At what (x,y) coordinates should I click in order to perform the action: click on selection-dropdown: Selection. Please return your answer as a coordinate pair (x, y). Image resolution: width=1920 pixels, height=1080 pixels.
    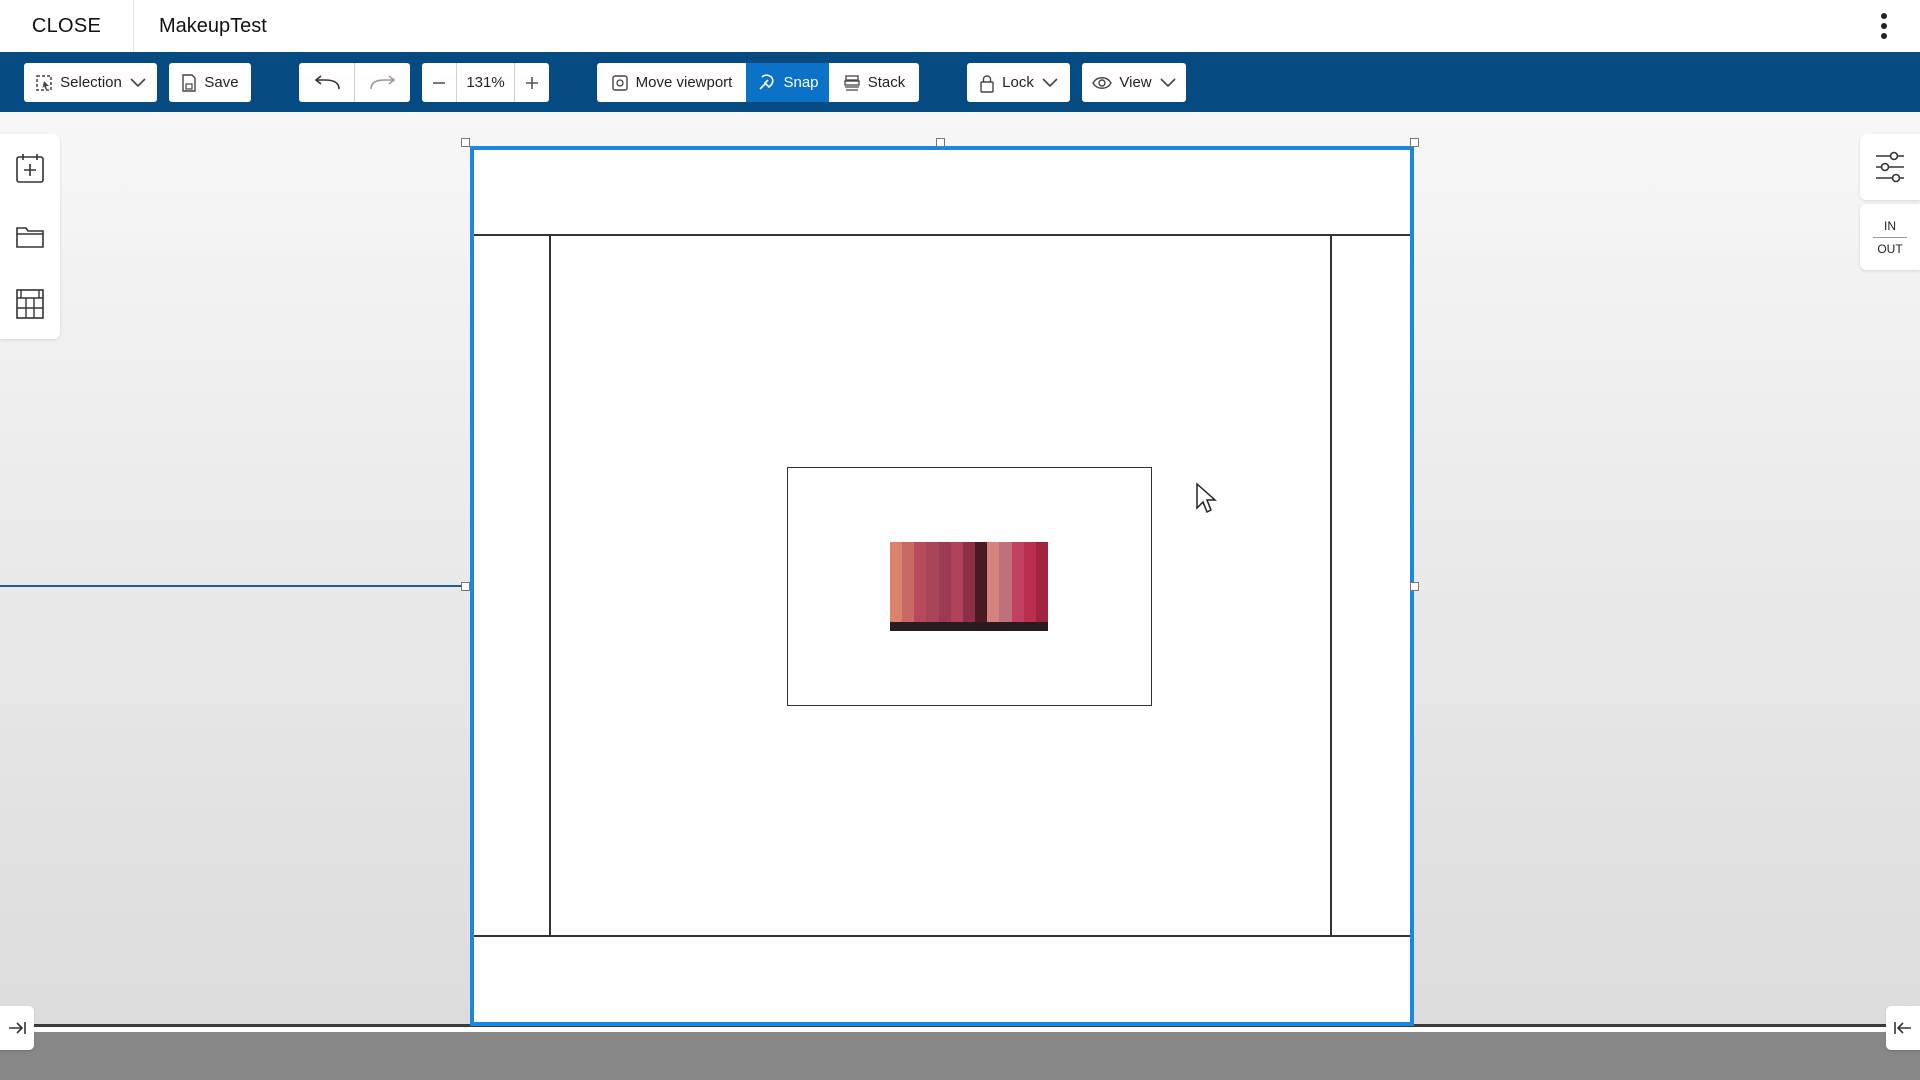
    Looking at the image, I should click on (90, 82).